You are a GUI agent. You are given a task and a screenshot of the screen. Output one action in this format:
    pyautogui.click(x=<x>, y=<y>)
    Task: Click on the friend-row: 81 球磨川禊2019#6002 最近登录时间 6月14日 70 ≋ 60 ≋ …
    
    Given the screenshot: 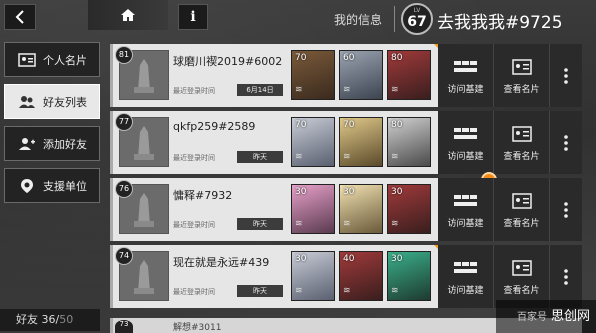 What is the action you would take?
    pyautogui.click(x=346, y=75)
    